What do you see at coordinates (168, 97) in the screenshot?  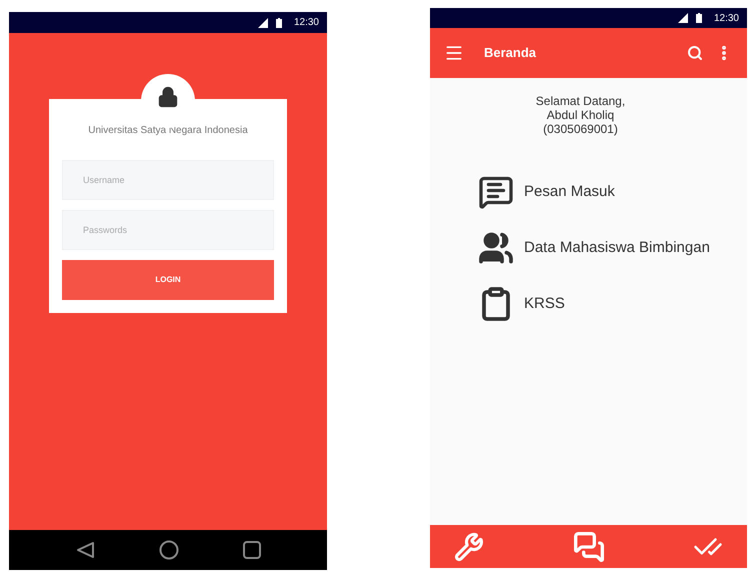 I see `lock-icon` at bounding box center [168, 97].